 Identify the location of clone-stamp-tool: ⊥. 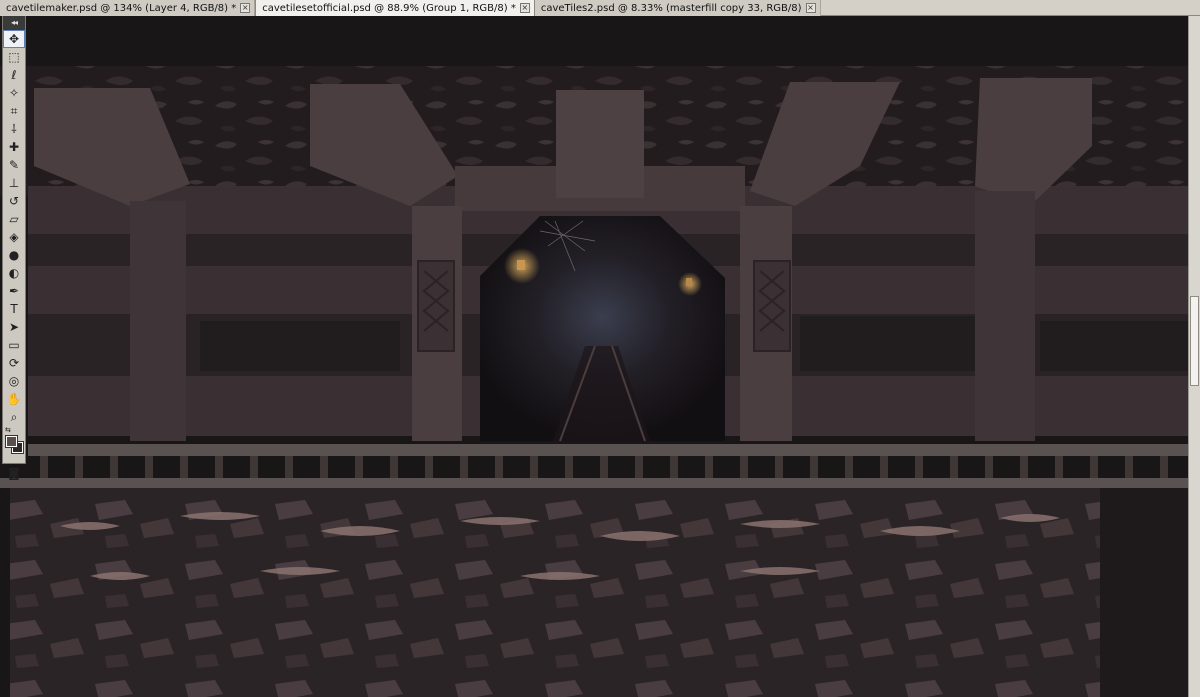
(14, 183).